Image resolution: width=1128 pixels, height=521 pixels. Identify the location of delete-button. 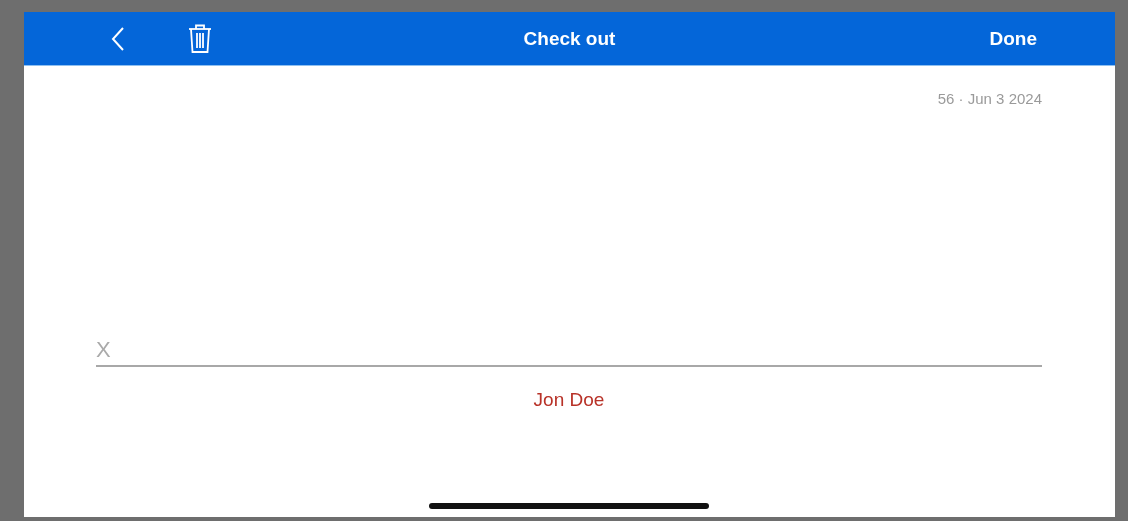
(200, 38).